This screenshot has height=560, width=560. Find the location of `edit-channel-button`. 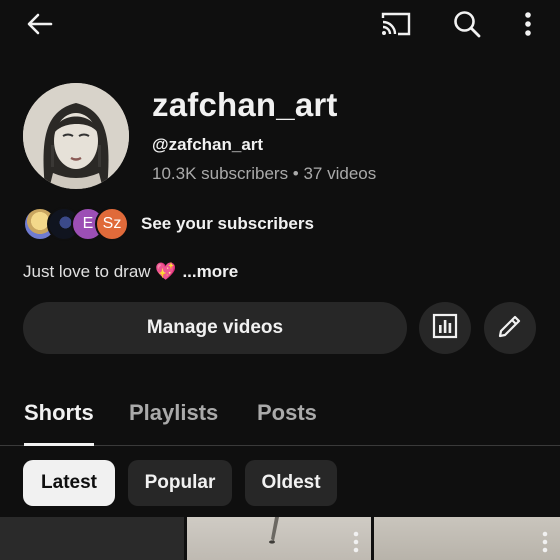

edit-channel-button is located at coordinates (510, 328).